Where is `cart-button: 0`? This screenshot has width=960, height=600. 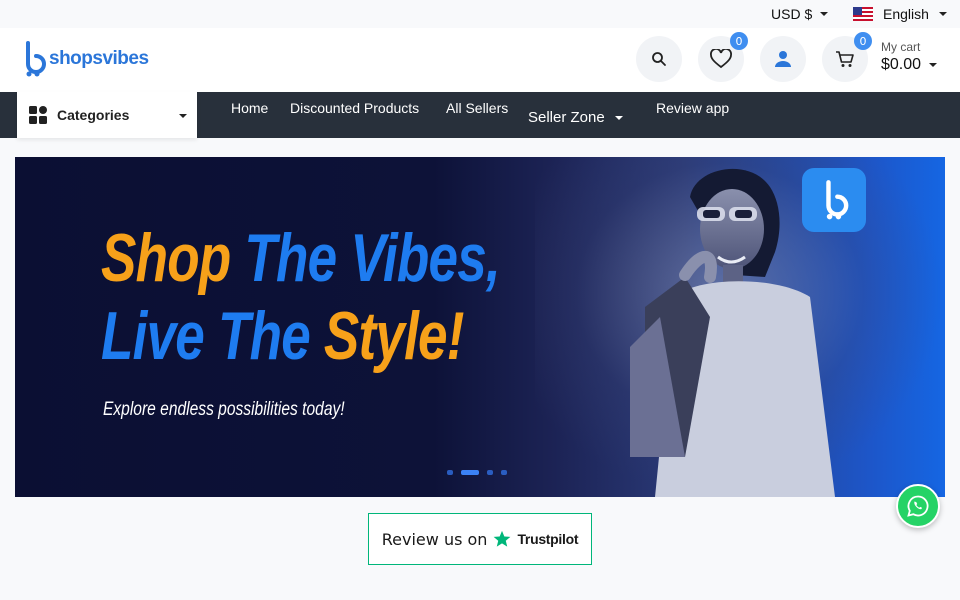 cart-button: 0 is located at coordinates (847, 57).